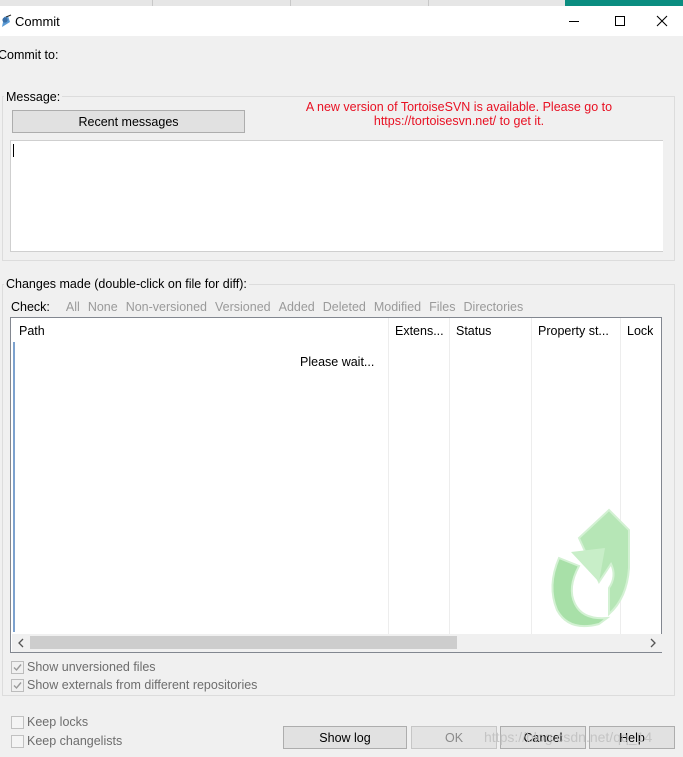 The height and width of the screenshot is (757, 683). What do you see at coordinates (442, 307) in the screenshot?
I see `filter-files: Files` at bounding box center [442, 307].